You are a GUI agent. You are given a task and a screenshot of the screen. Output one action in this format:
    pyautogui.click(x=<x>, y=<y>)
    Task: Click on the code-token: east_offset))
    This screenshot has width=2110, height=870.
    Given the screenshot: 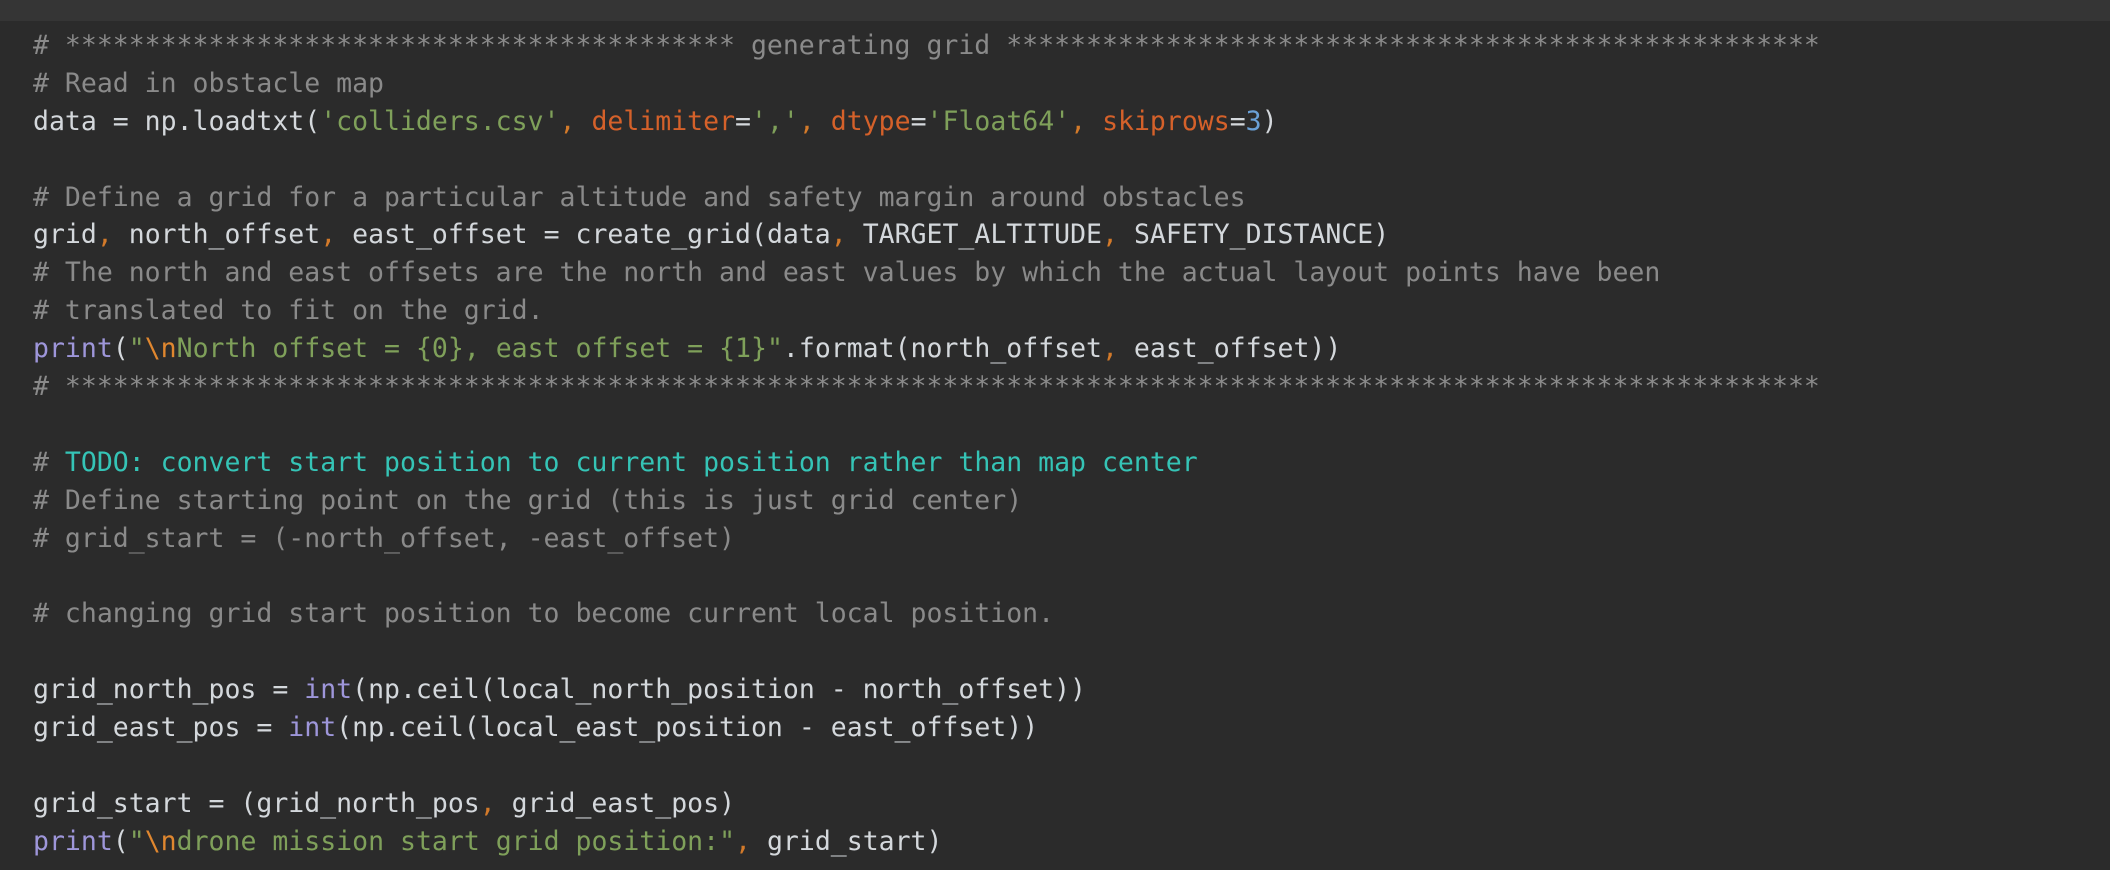 What is the action you would take?
    pyautogui.click(x=1237, y=349)
    